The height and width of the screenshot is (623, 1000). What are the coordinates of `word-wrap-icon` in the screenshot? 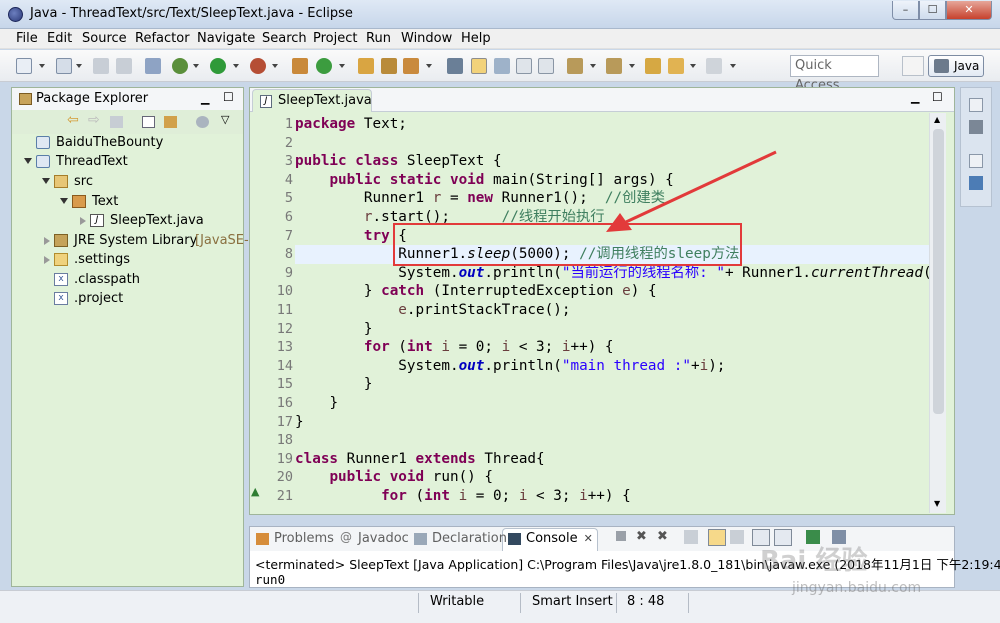 It's located at (737, 537).